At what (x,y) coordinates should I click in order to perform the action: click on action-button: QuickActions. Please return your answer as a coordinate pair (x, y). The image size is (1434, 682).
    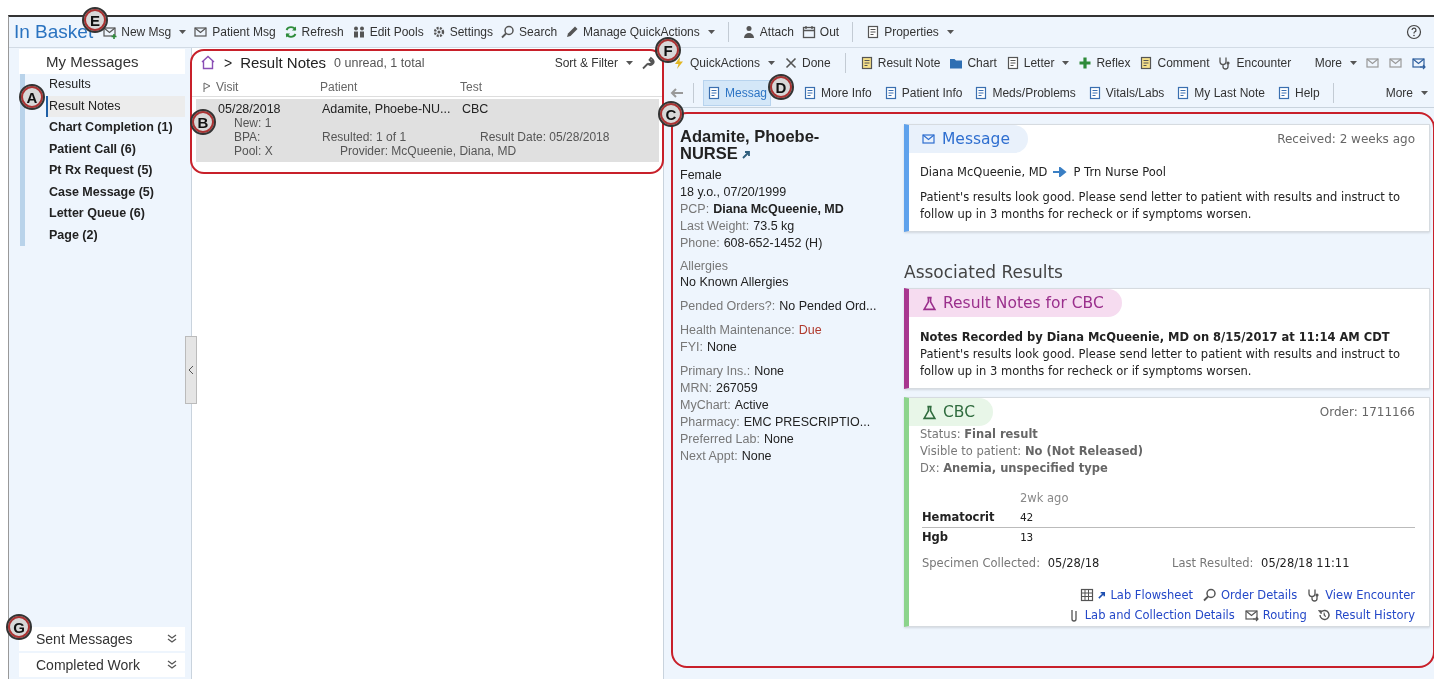
    Looking at the image, I should click on (724, 63).